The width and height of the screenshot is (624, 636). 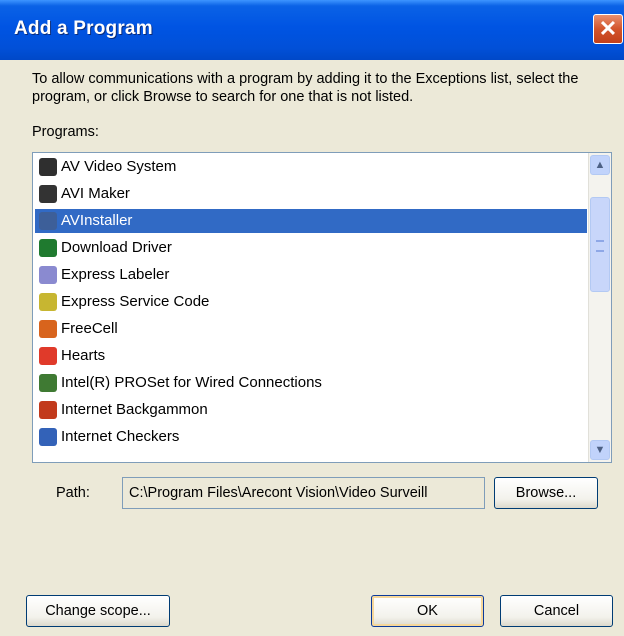 What do you see at coordinates (65, 132) in the screenshot?
I see `programs-label: Programs:` at bounding box center [65, 132].